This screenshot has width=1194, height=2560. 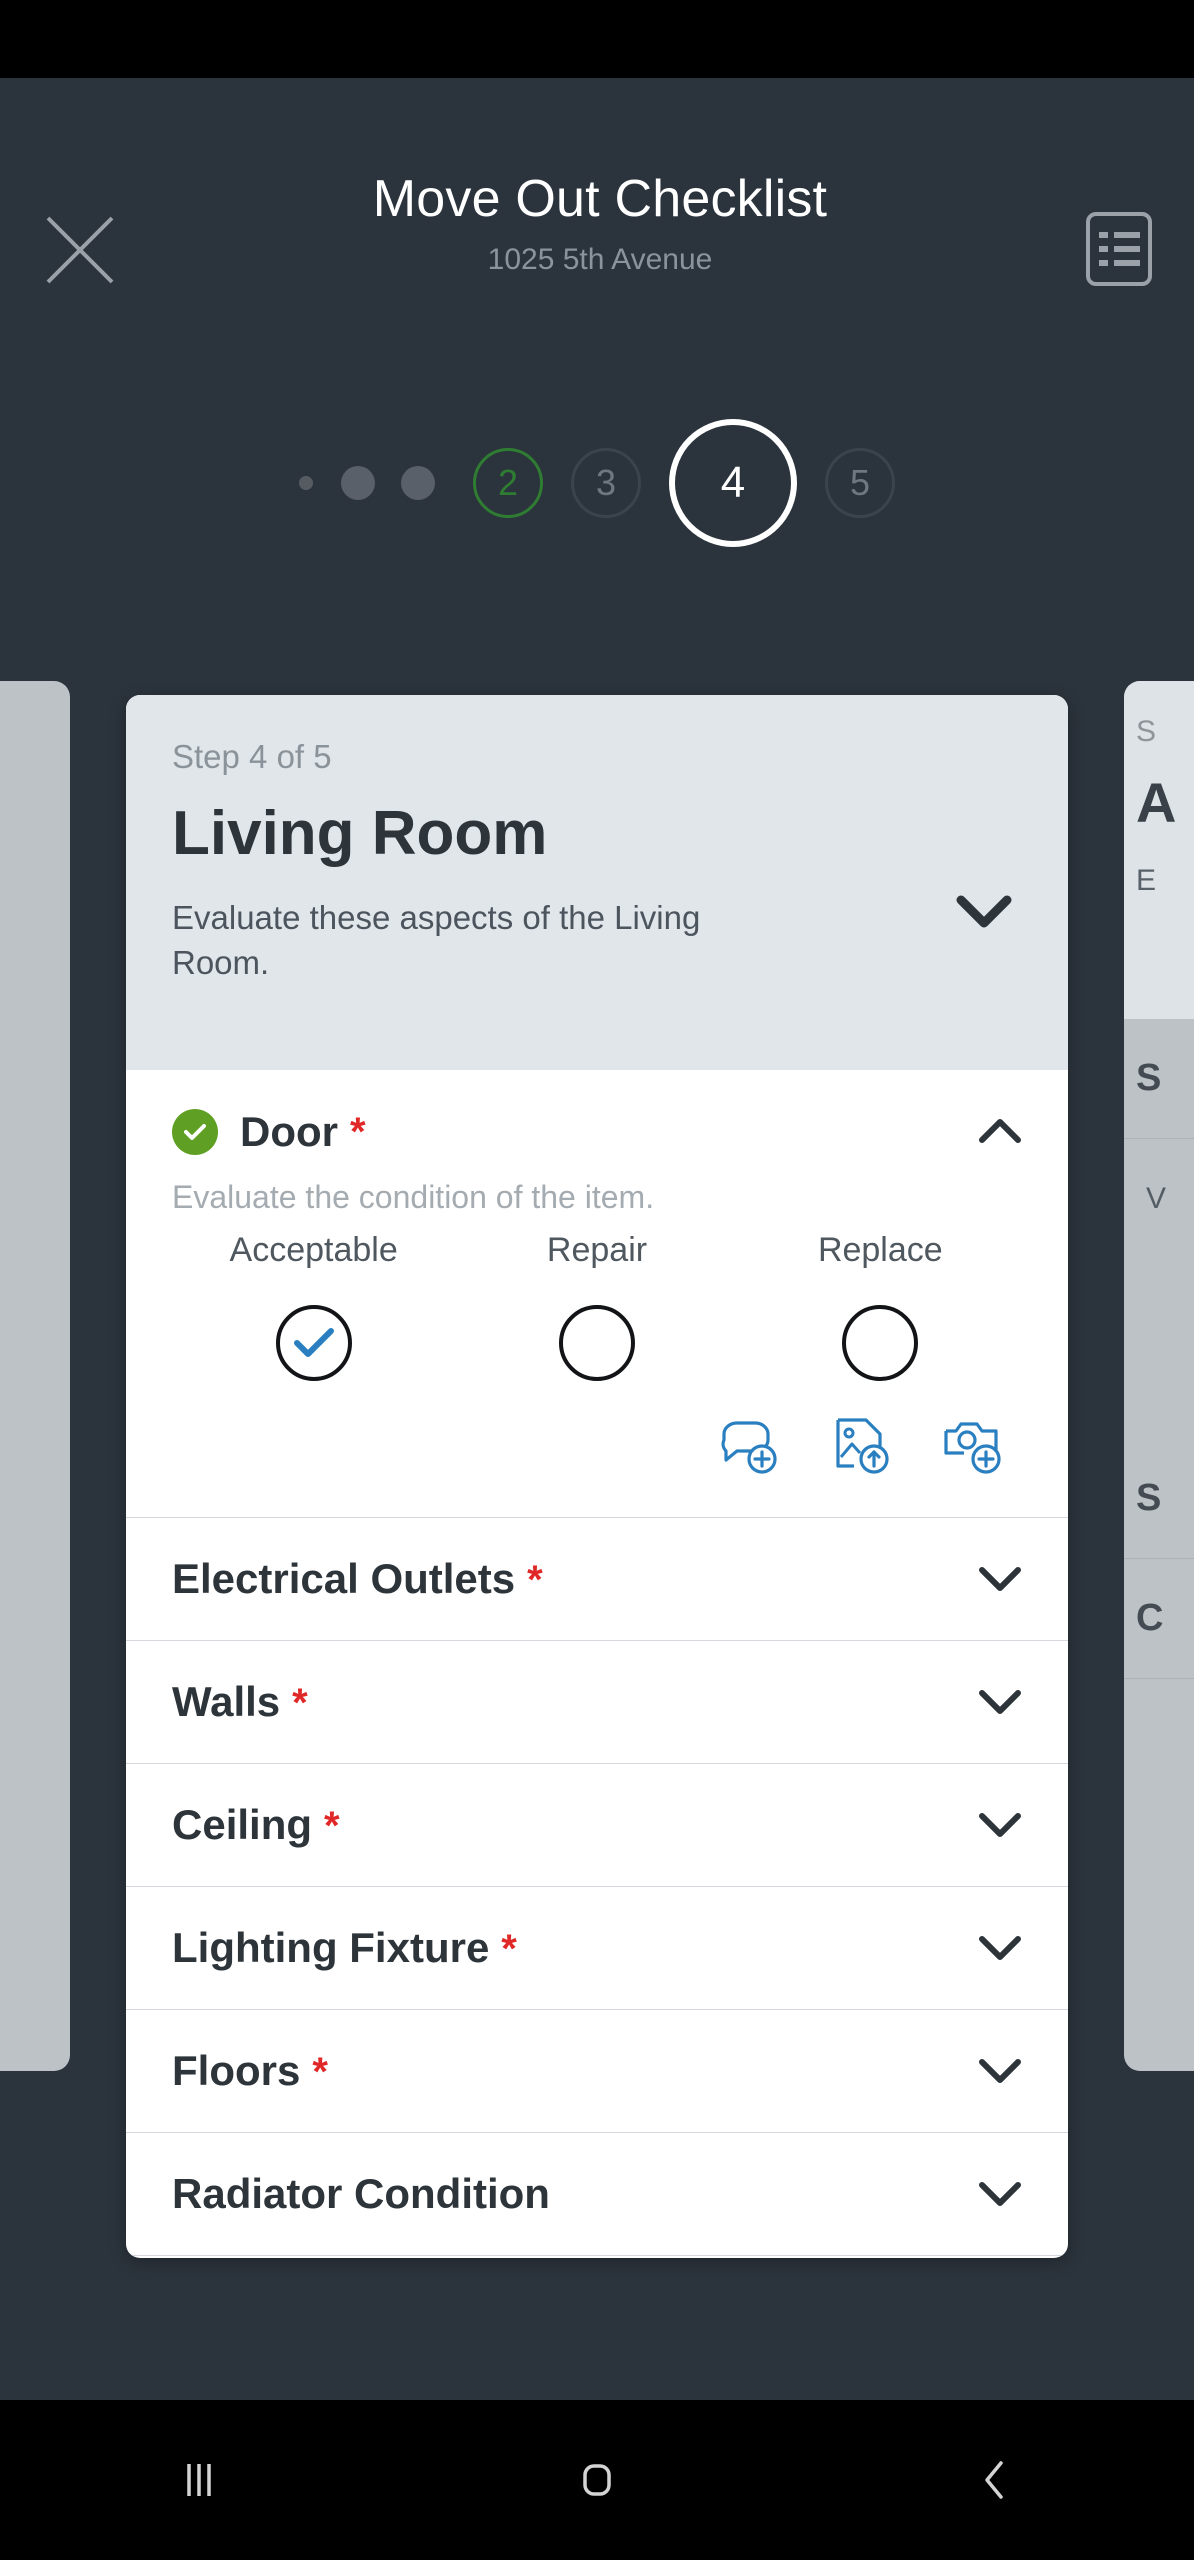 I want to click on item-label-group: Walls *, so click(x=240, y=1702).